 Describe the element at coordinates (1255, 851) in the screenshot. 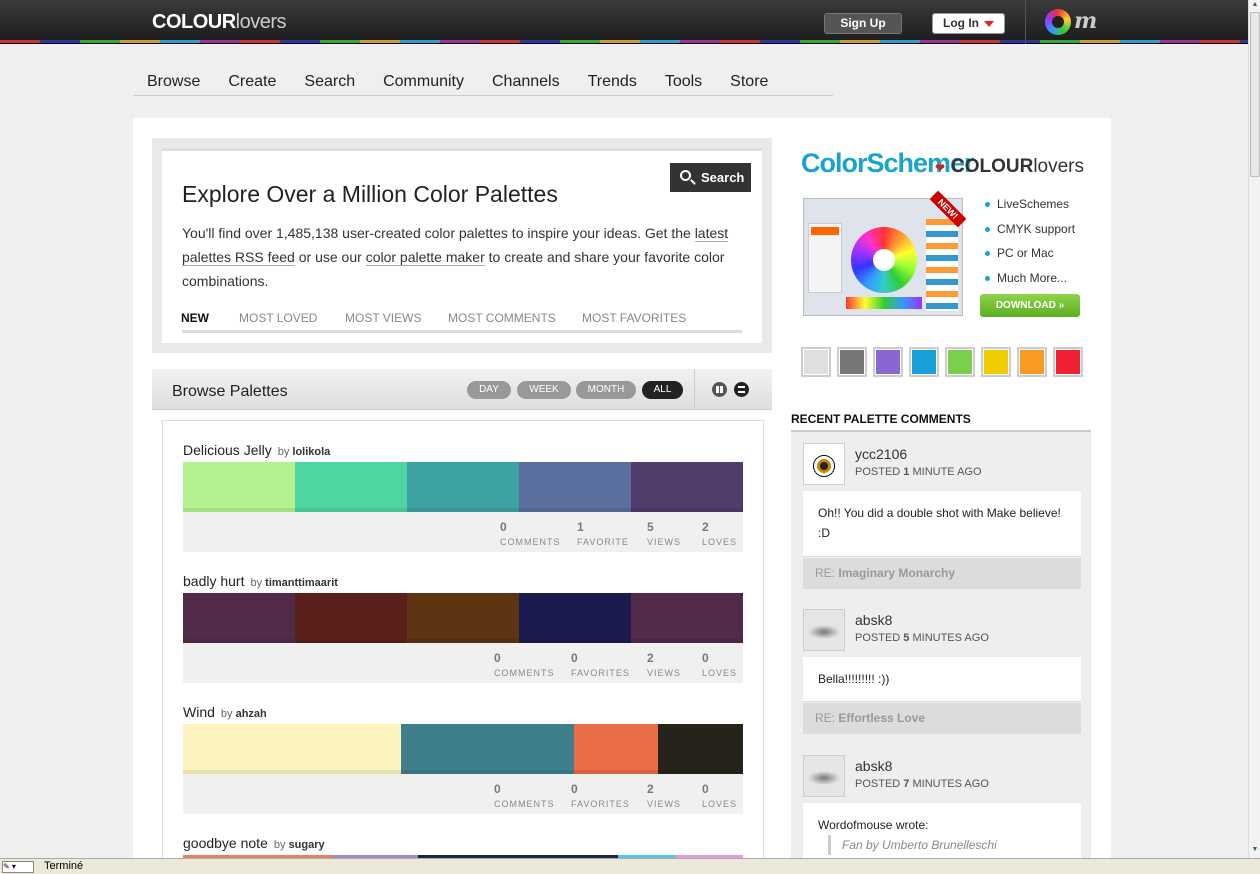

I see `scroll-down-icon: ▼` at that location.